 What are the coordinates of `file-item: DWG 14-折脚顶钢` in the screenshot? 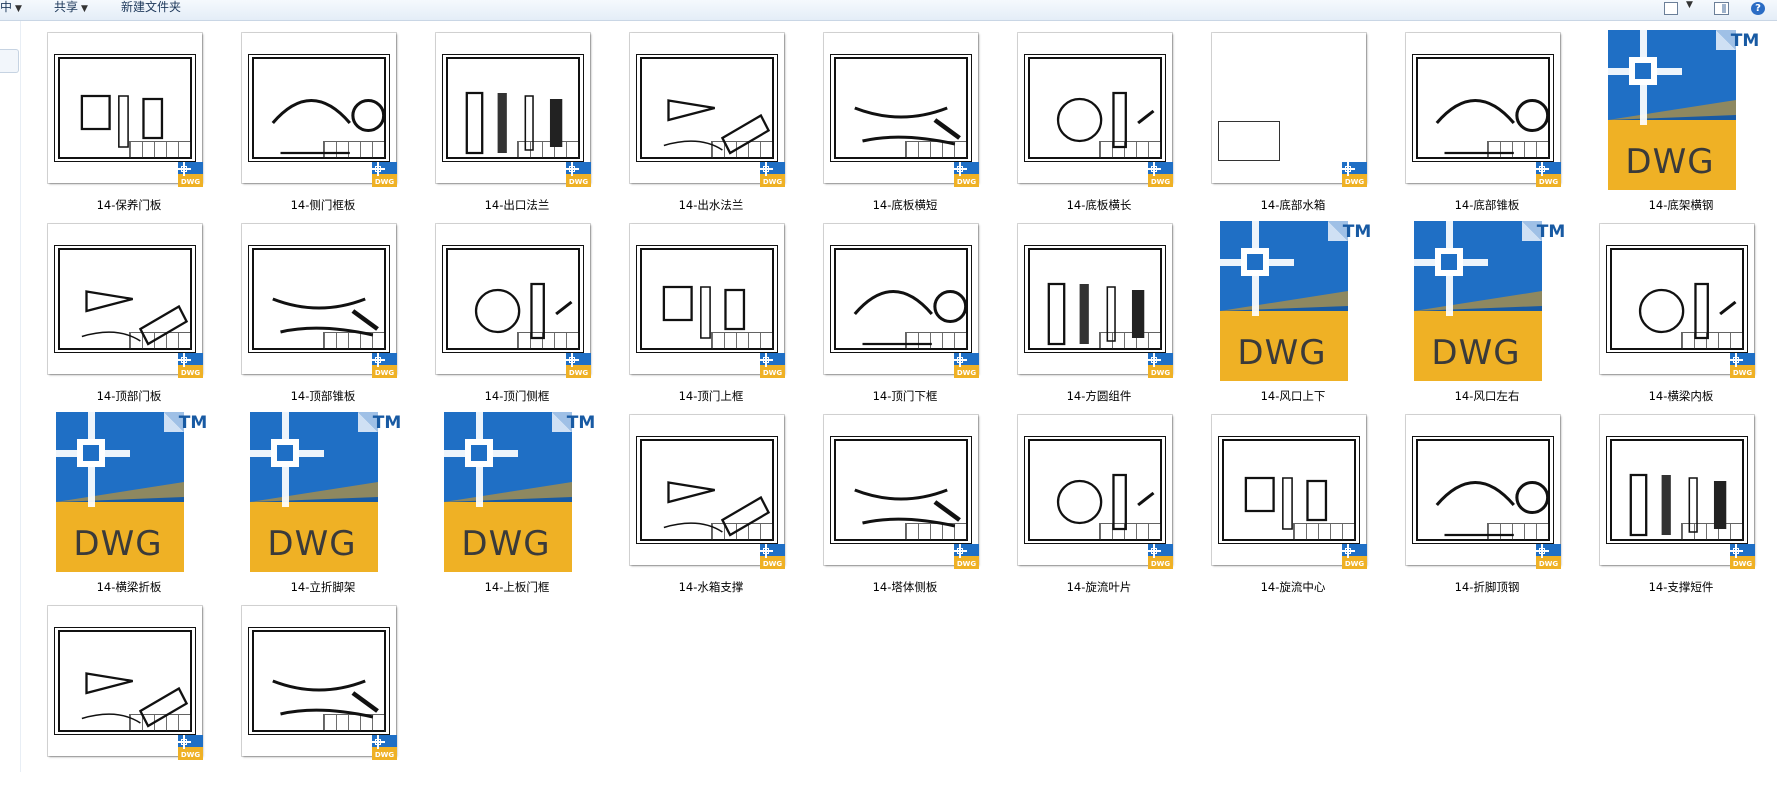 It's located at (1487, 504).